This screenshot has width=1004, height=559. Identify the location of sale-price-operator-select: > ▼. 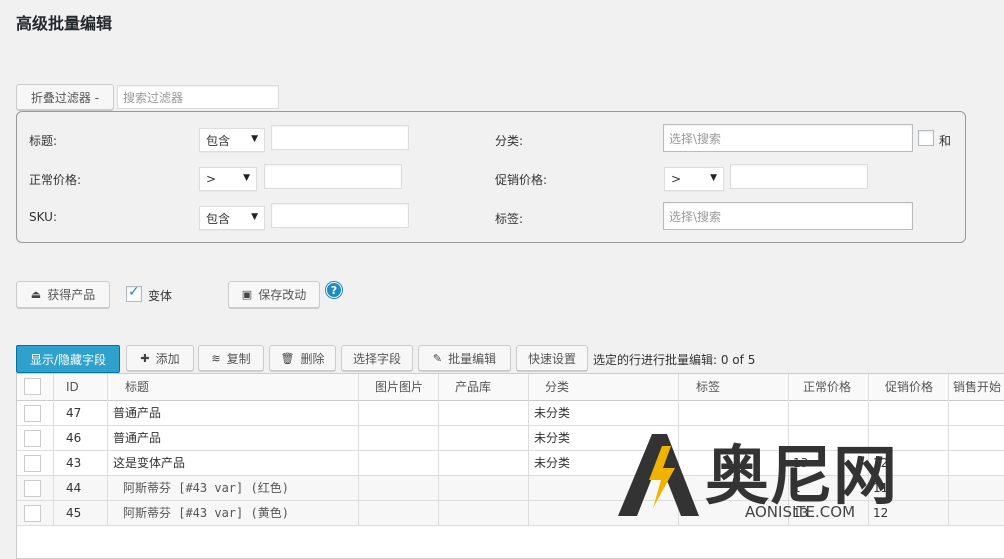
(694, 179).